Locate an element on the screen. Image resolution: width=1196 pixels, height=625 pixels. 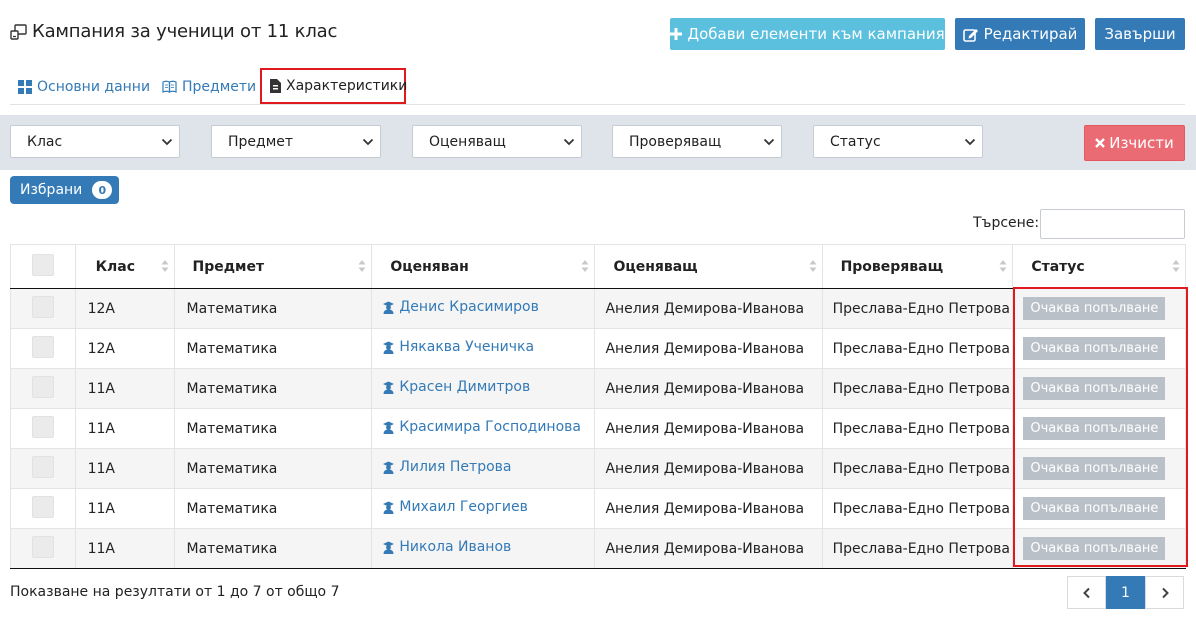
document-icon is located at coordinates (275, 86).